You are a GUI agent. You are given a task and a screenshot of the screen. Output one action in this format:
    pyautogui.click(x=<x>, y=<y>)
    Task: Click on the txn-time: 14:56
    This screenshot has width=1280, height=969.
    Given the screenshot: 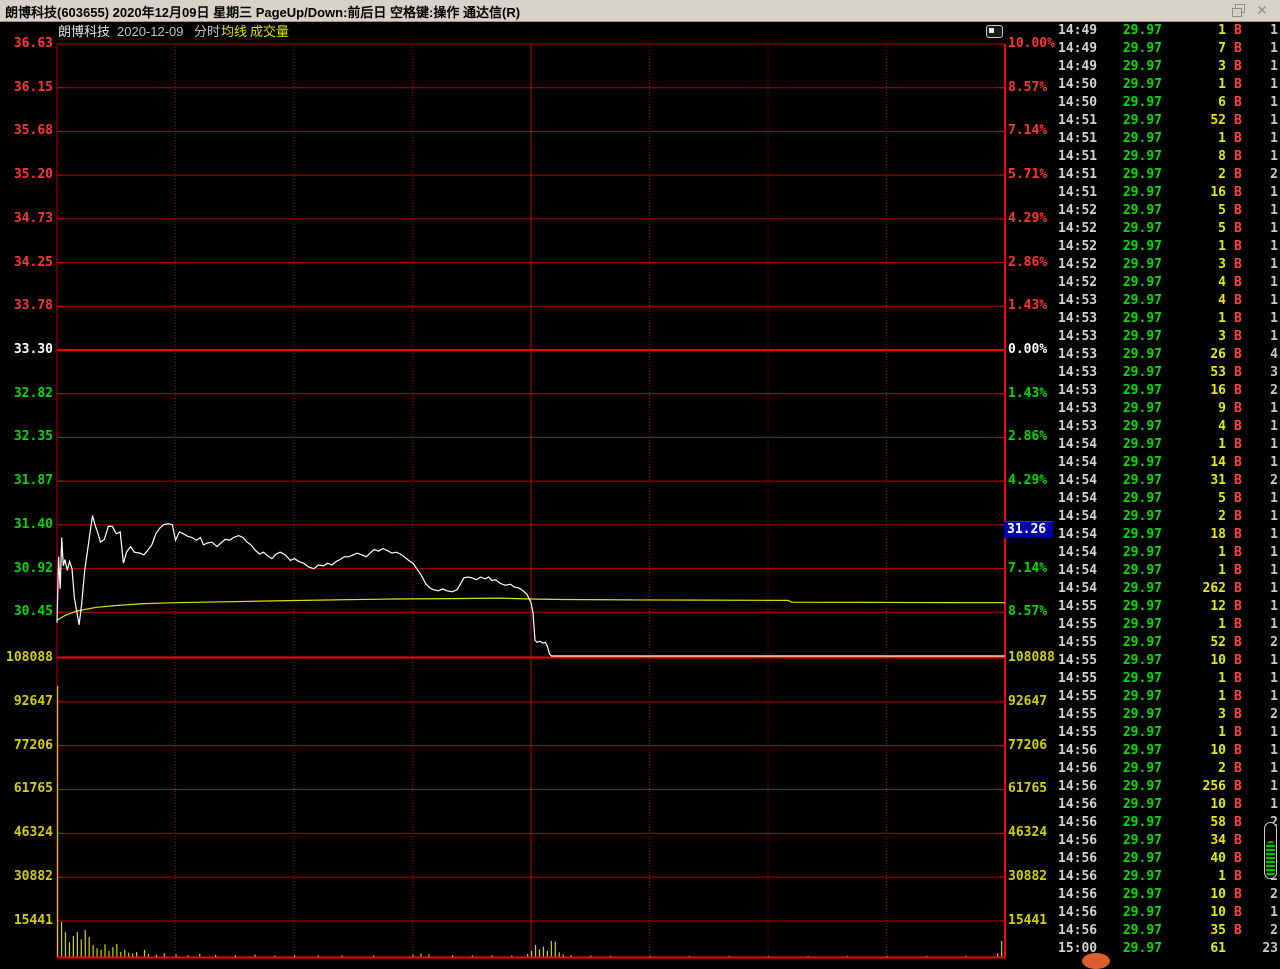 What is the action you would take?
    pyautogui.click(x=1078, y=876)
    